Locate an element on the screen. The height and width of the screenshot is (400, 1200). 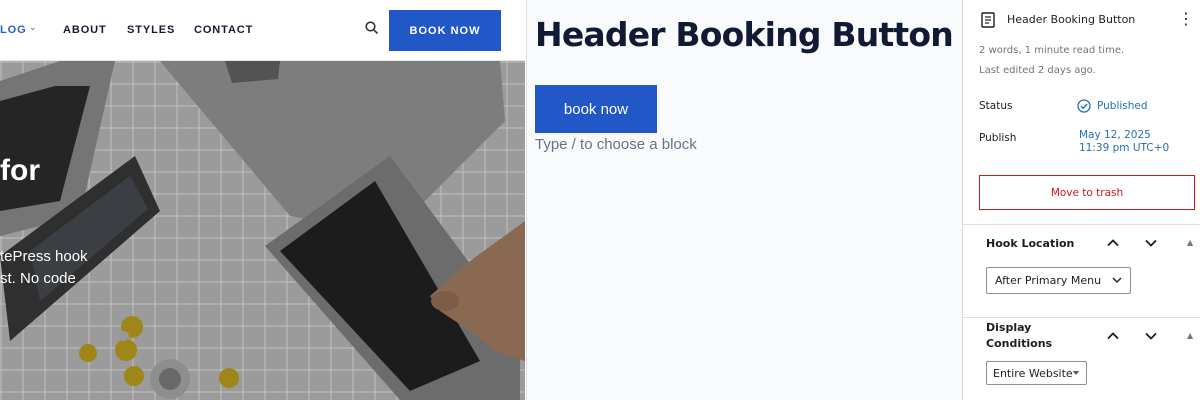
search-icon is located at coordinates (372, 28).